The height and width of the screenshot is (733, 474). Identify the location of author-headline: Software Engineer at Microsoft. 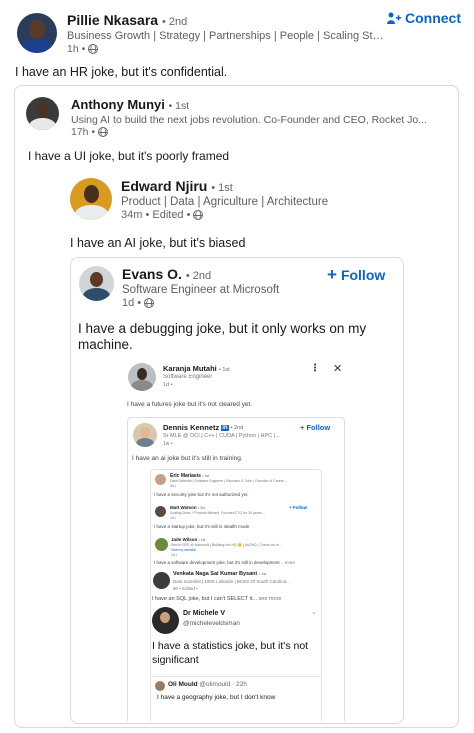
(201, 290).